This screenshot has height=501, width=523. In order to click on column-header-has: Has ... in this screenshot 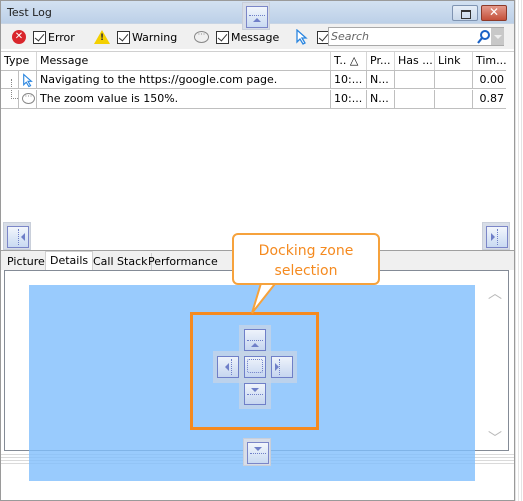, I will do `click(415, 61)`.